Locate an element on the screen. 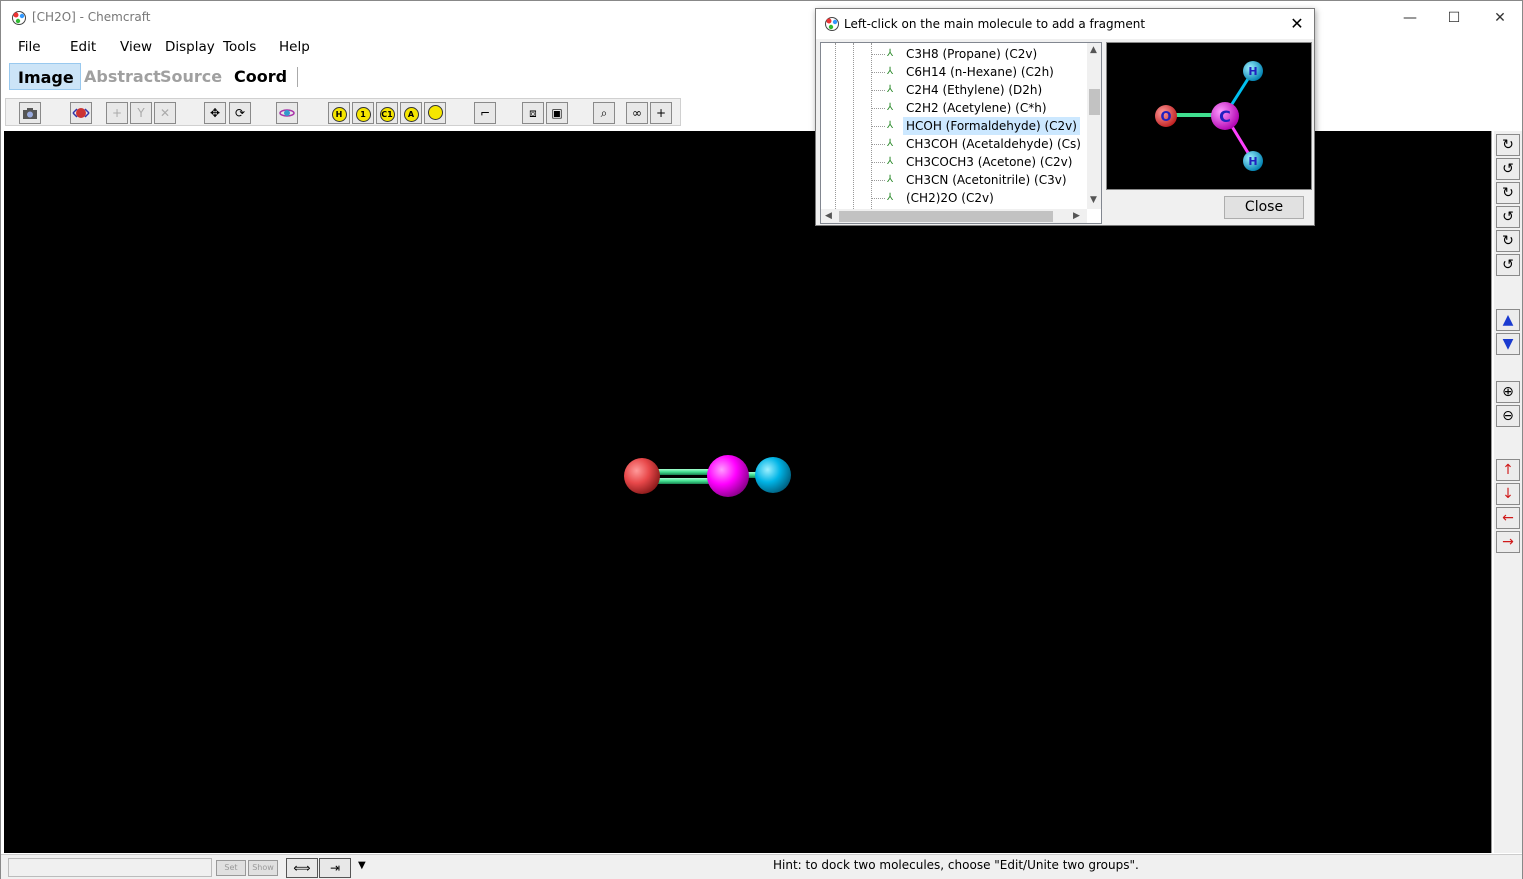 Image resolution: width=1523 pixels, height=879 pixels. reset-rotation-icon: ⟳ is located at coordinates (240, 113).